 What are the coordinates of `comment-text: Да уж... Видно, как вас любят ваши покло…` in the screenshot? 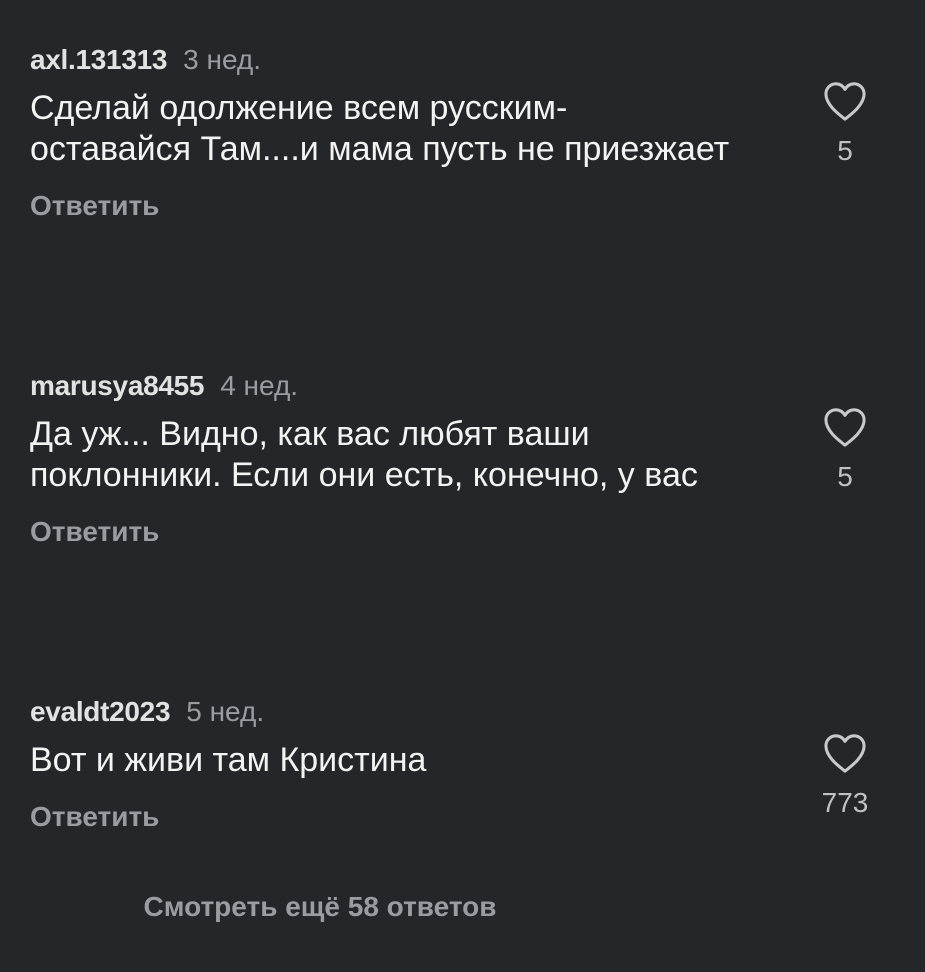 It's located at (364, 454).